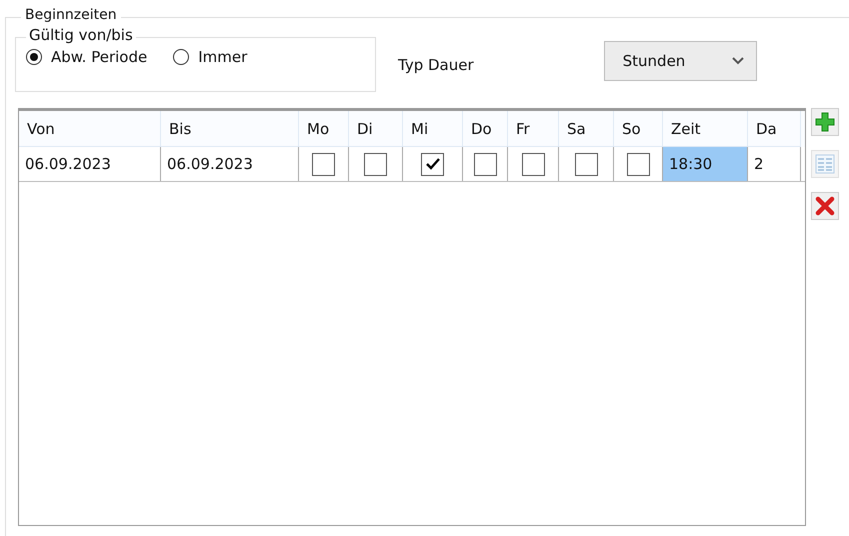 The image size is (849, 536). I want to click on chevron-down-icon, so click(738, 60).